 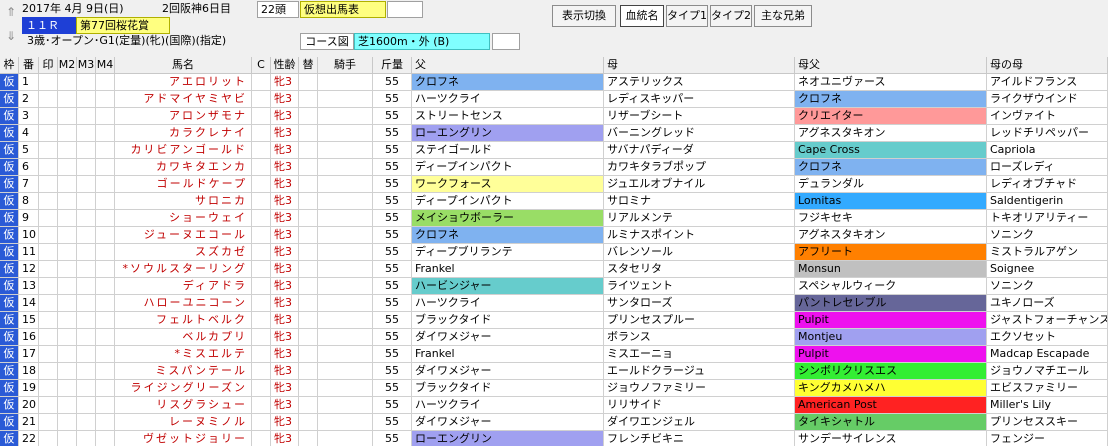 What do you see at coordinates (183, 167) in the screenshot?
I see `horse-name: カワキタエンカ` at bounding box center [183, 167].